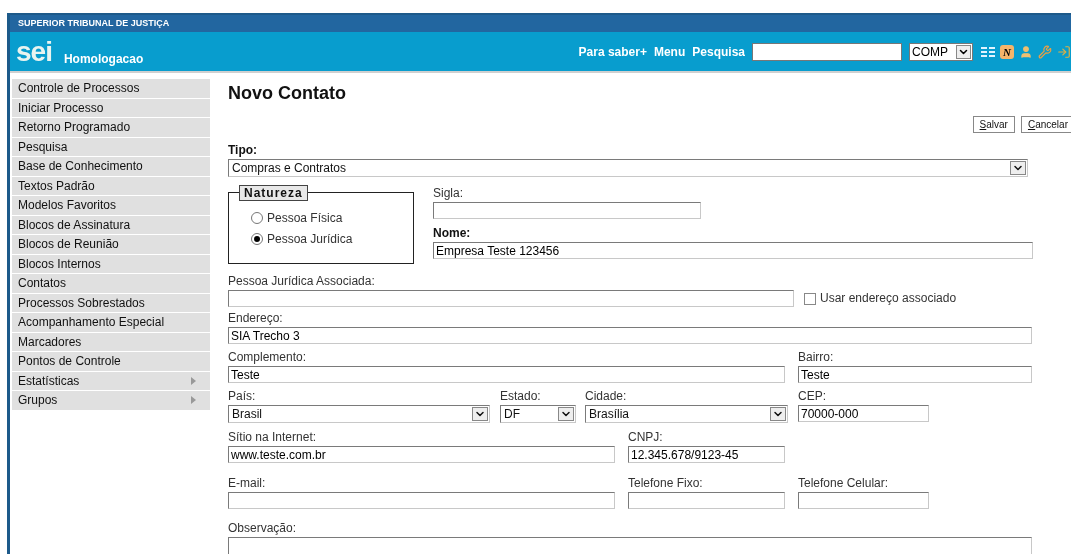 The width and height of the screenshot is (1071, 554). I want to click on sidebar-menu-item: Retorno Programado, so click(111, 128).